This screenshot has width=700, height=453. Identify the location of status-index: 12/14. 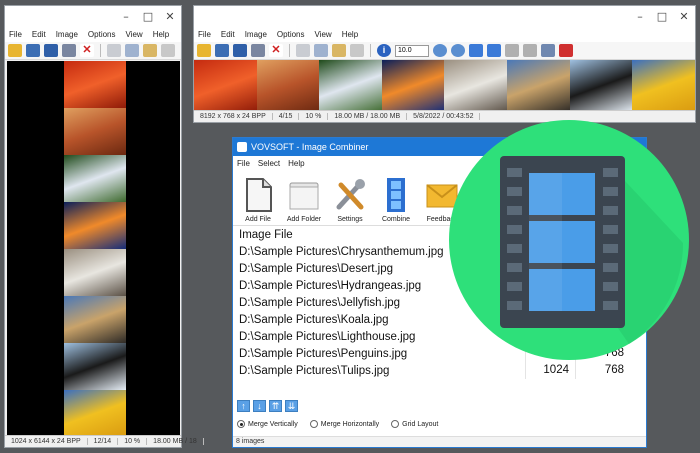
(103, 441).